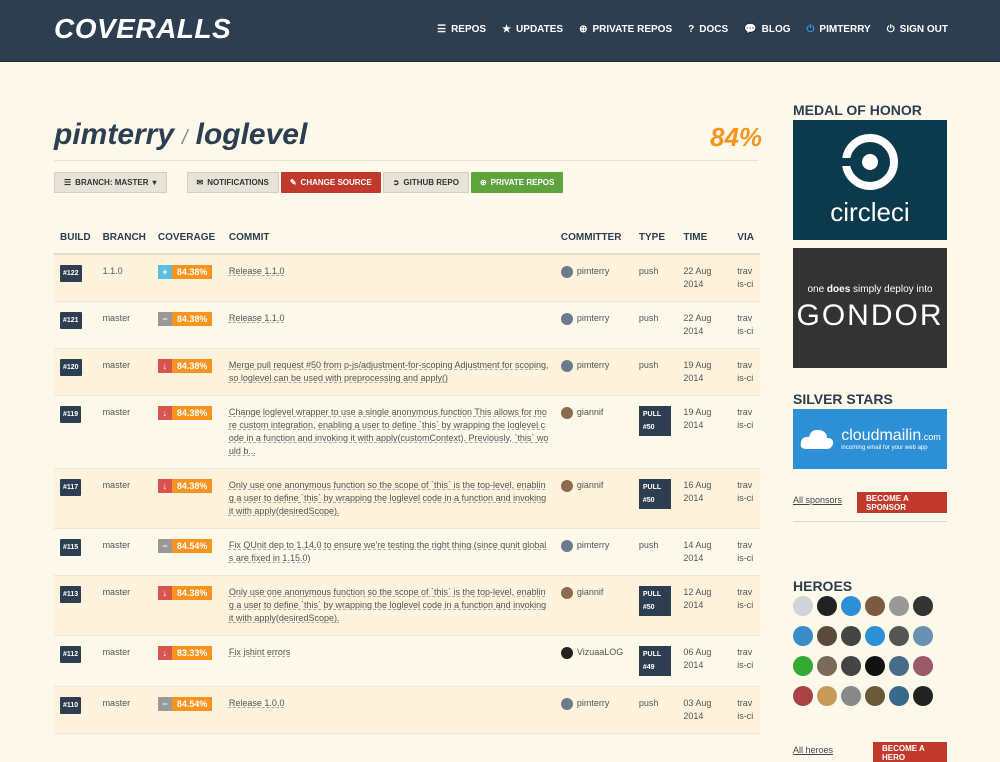 Image resolution: width=1000 pixels, height=762 pixels. What do you see at coordinates (330, 182) in the screenshot?
I see `change-source-button: ✎ CHANGE SOURCE` at bounding box center [330, 182].